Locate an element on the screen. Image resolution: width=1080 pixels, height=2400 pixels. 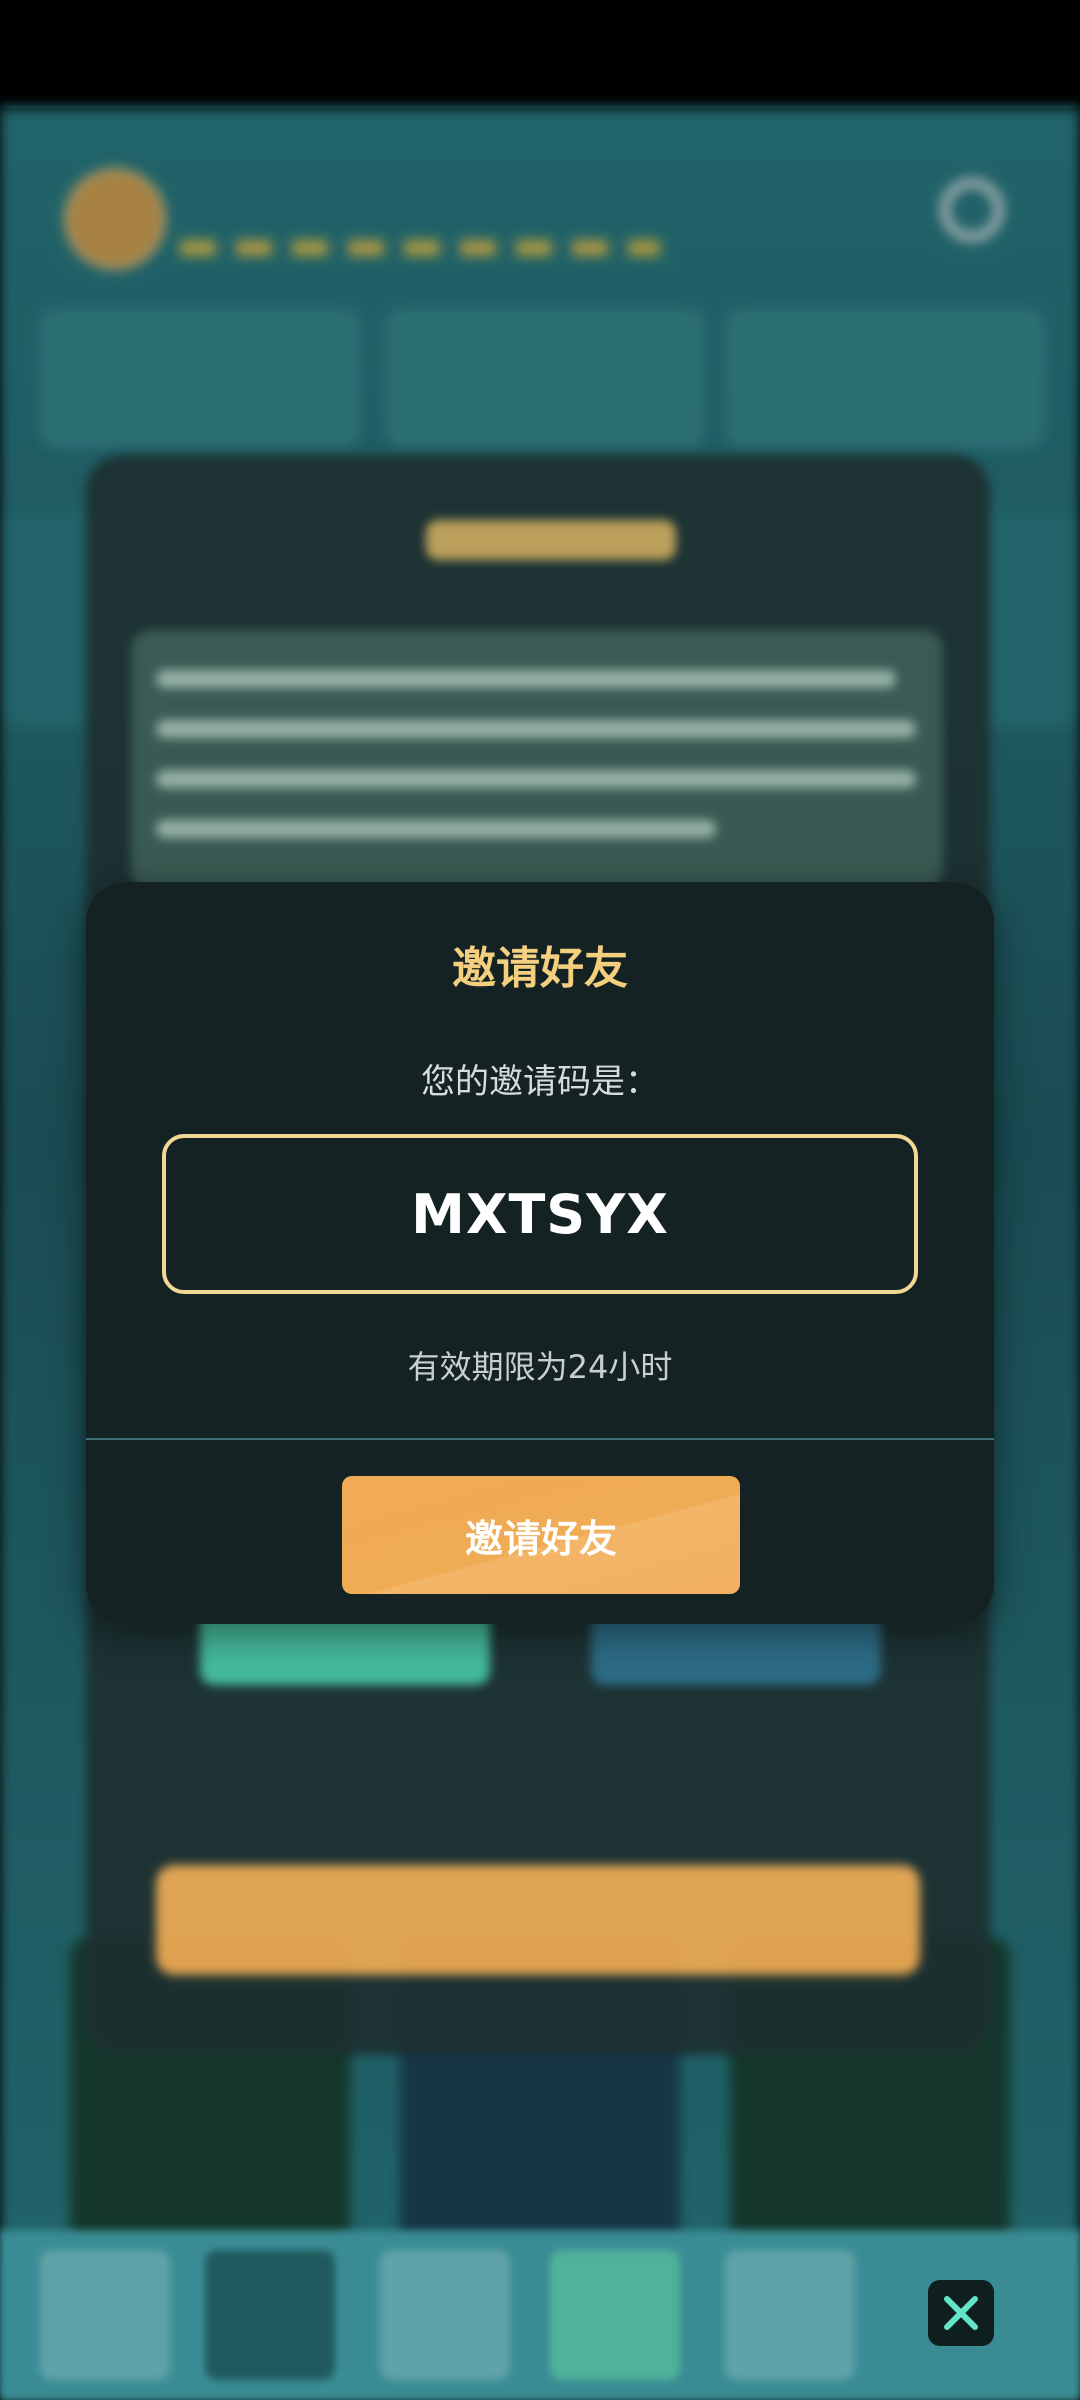
close-icon is located at coordinates (961, 2313).